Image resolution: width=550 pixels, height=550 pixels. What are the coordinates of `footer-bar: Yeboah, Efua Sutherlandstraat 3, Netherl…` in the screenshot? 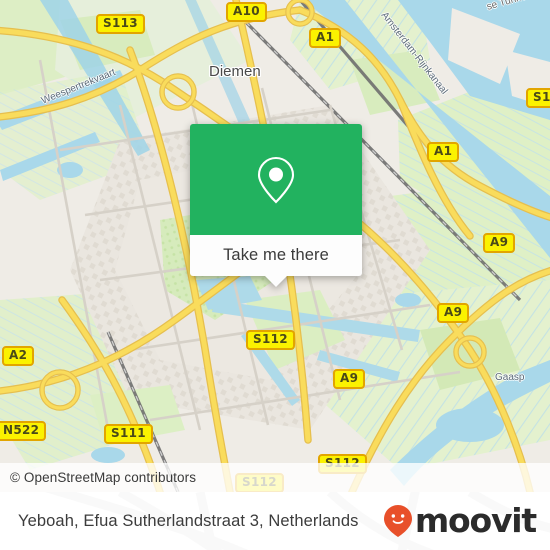 It's located at (275, 521).